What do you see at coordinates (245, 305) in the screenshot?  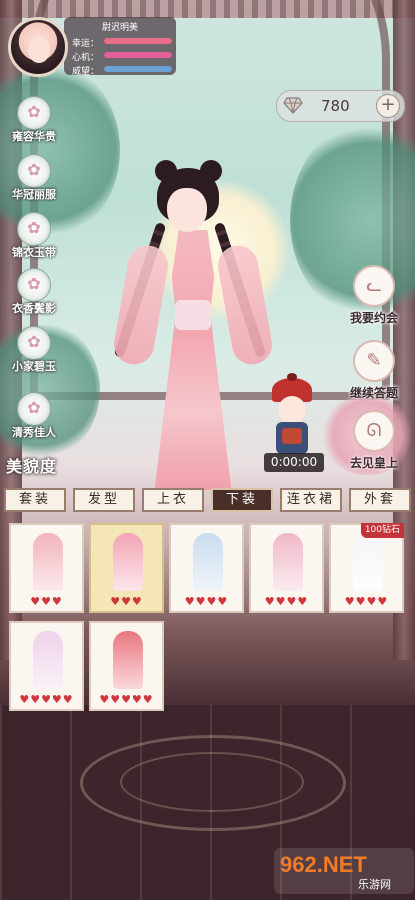 I see `right-sleeve` at bounding box center [245, 305].